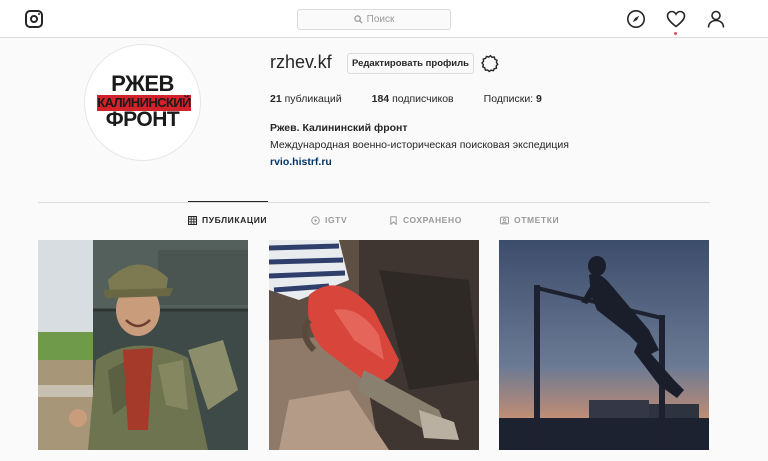 Image resolution: width=768 pixels, height=461 pixels. Describe the element at coordinates (301, 62) in the screenshot. I see `profile-username: rzhev.kf` at that location.